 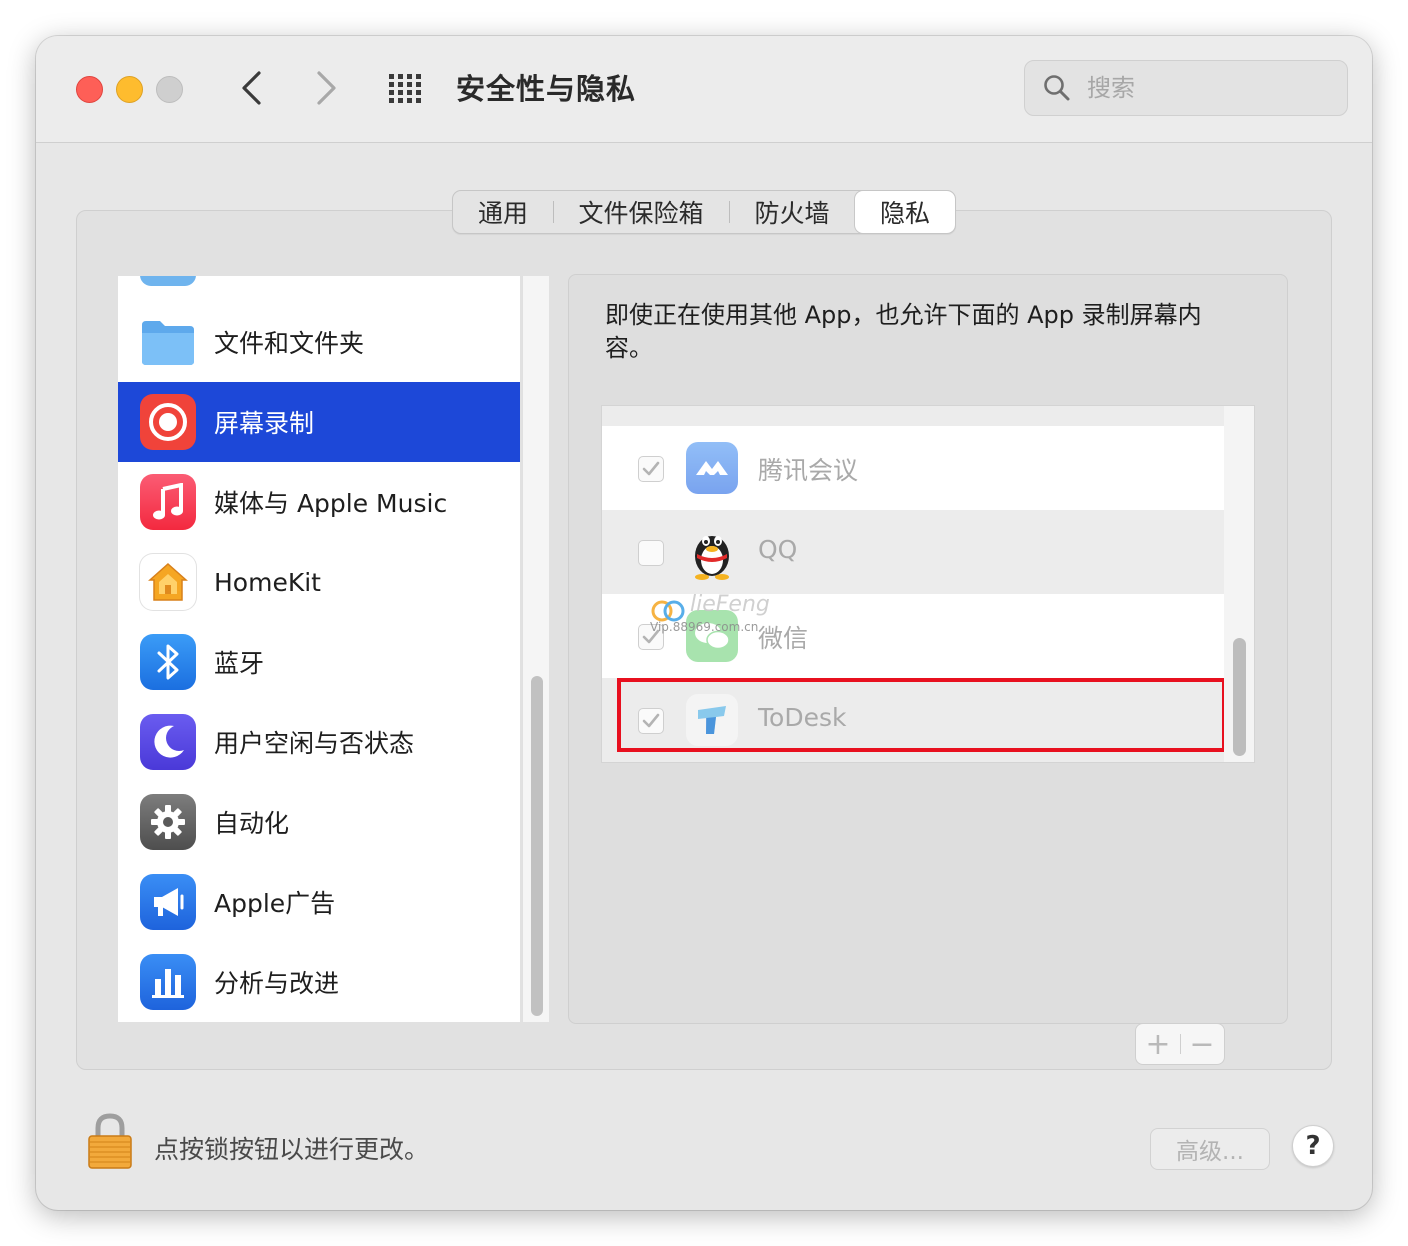 What do you see at coordinates (913, 468) in the screenshot?
I see `list-item-tencent-meeting: 腾讯会议` at bounding box center [913, 468].